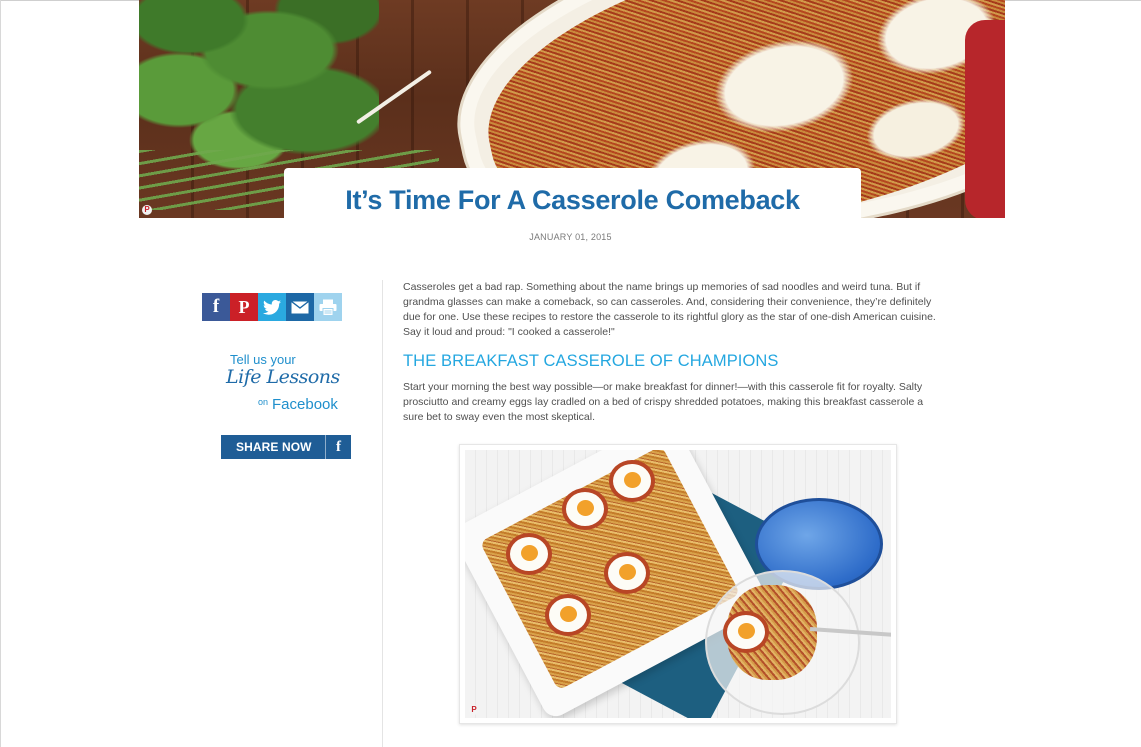  I want to click on post-date: JANUARY 01, 2015, so click(570, 237).